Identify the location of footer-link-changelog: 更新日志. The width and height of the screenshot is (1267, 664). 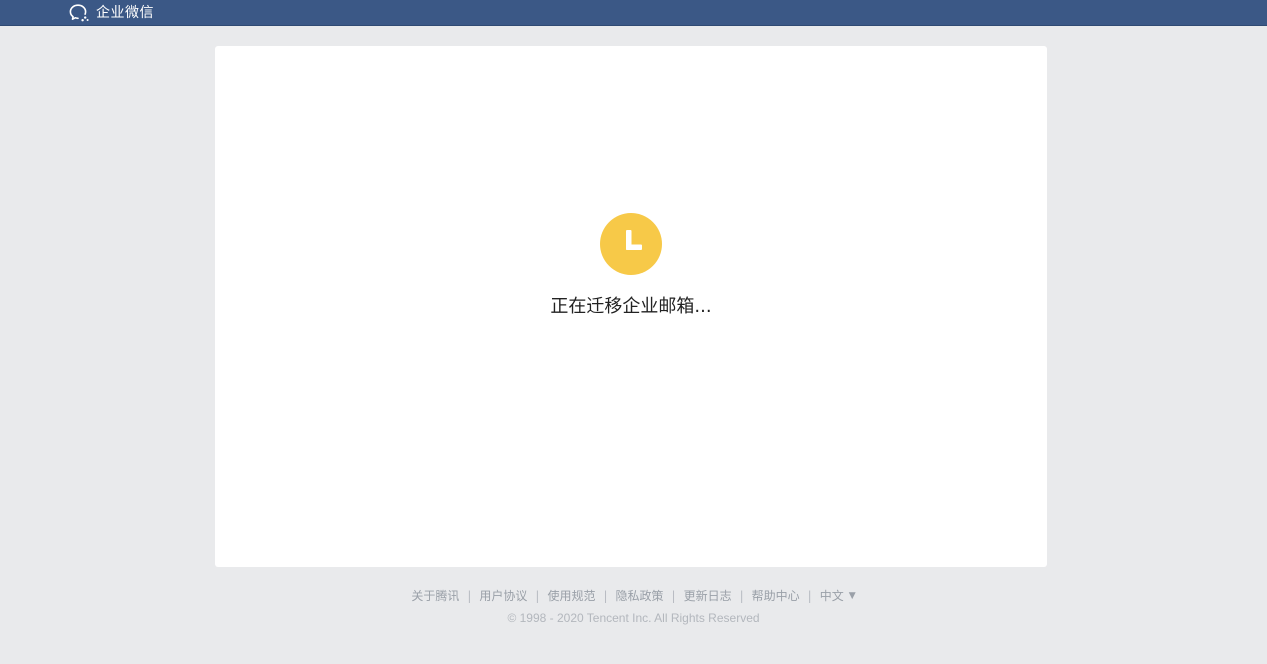
(708, 596).